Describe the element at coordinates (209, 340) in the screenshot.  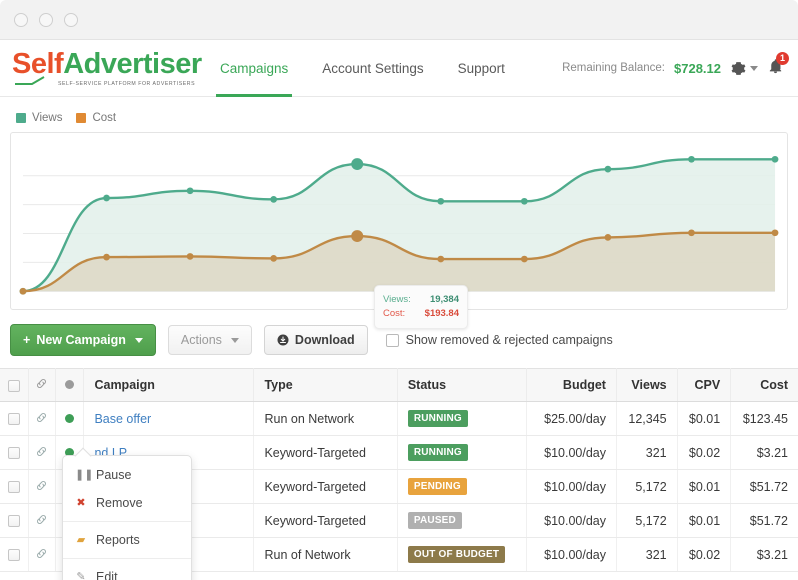
I see `actions-button: Actions` at that location.